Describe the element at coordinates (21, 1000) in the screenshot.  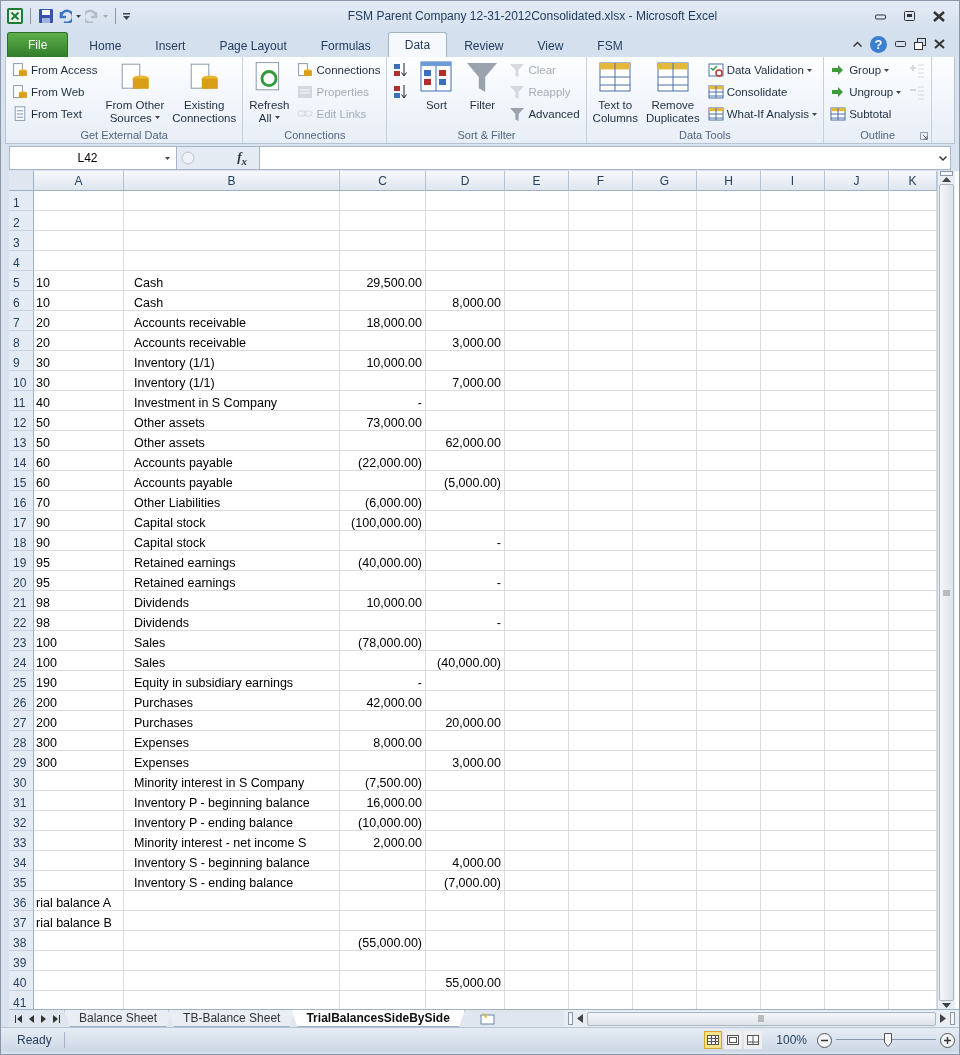
I see `row-header: 41` at that location.